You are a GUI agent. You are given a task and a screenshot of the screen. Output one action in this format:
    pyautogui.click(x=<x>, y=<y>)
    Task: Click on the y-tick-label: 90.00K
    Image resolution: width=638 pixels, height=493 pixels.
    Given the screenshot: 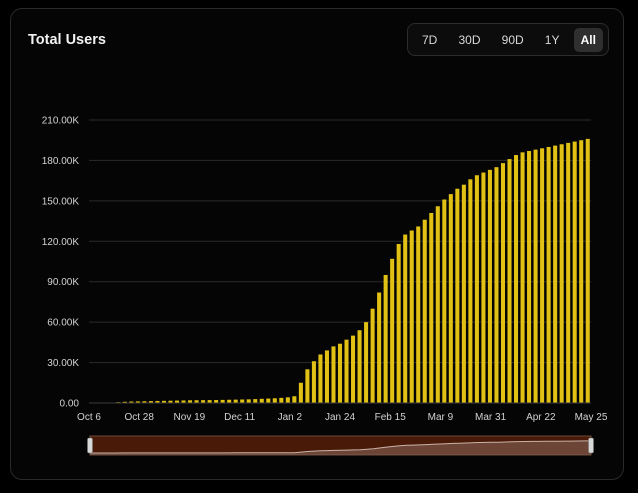 What is the action you would take?
    pyautogui.click(x=63, y=282)
    